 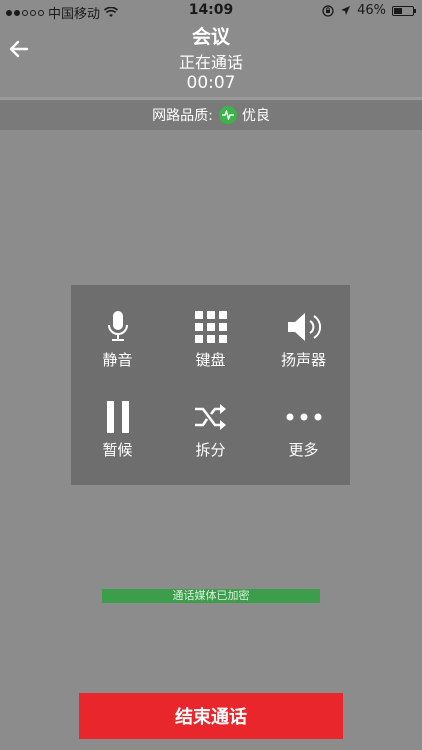 I want to click on end-call-button: 结束通话, so click(x=211, y=716).